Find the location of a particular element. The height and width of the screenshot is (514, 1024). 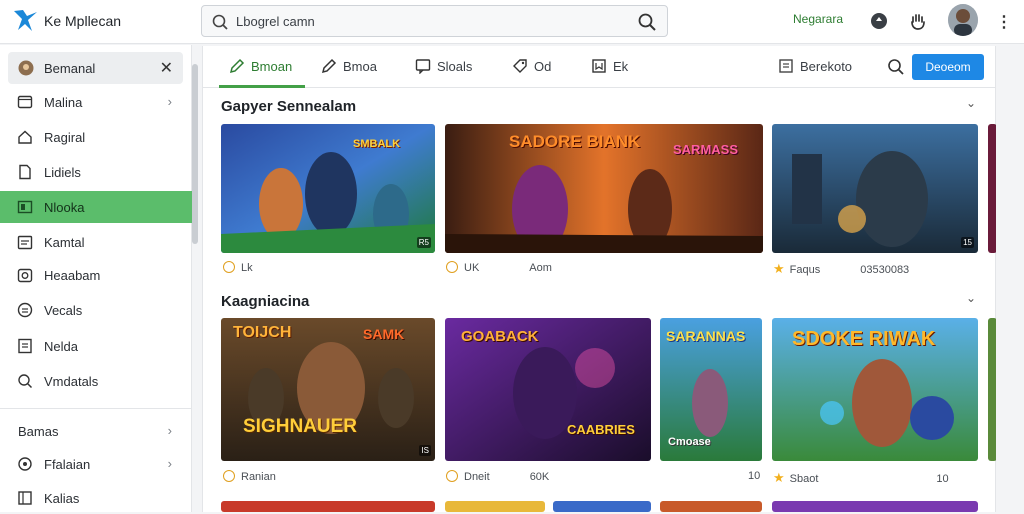

section-title: Gapyer Sennealam is located at coordinates (289, 106).